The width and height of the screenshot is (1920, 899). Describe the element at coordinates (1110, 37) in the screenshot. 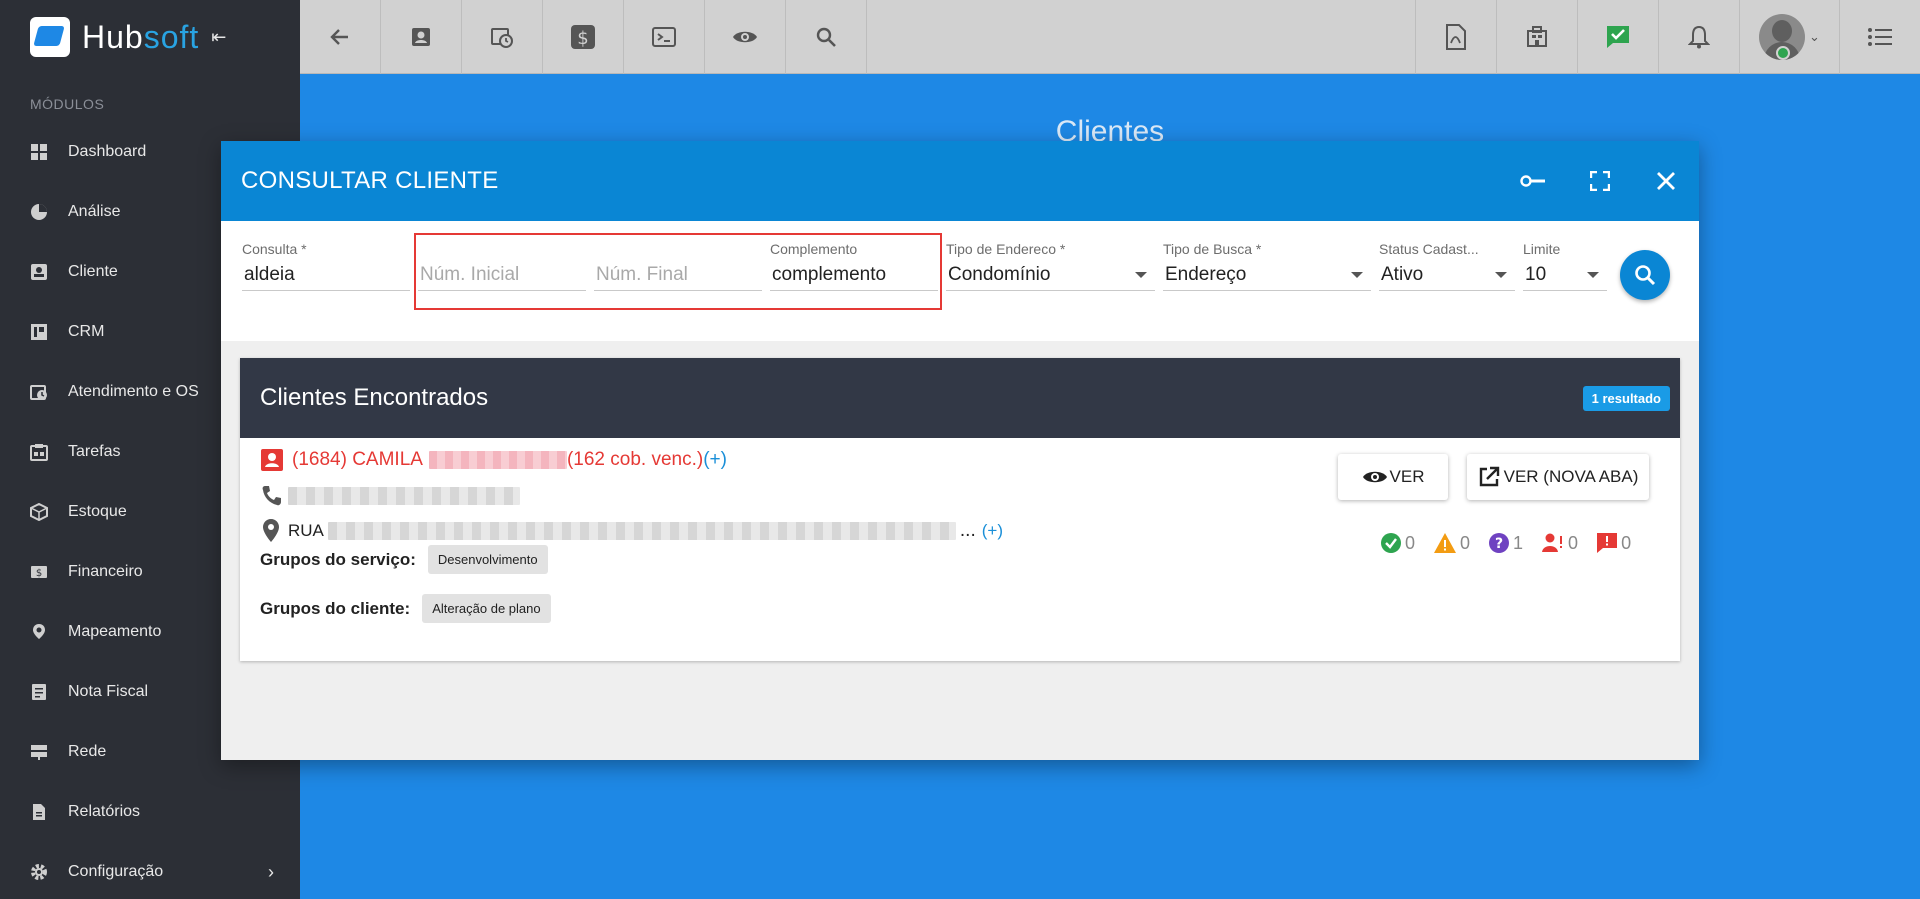

I see `topbar: $ ⌄` at that location.